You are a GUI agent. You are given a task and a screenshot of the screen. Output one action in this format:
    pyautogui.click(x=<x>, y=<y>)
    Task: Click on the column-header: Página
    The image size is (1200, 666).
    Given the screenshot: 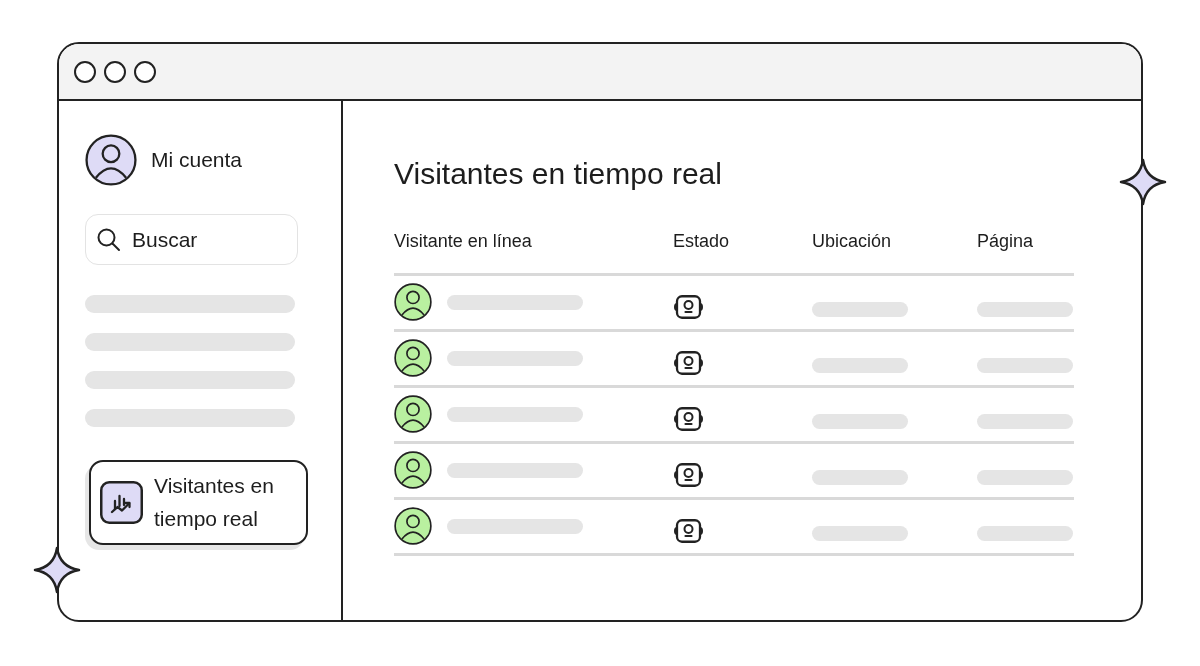 What is the action you would take?
    pyautogui.click(x=1005, y=241)
    